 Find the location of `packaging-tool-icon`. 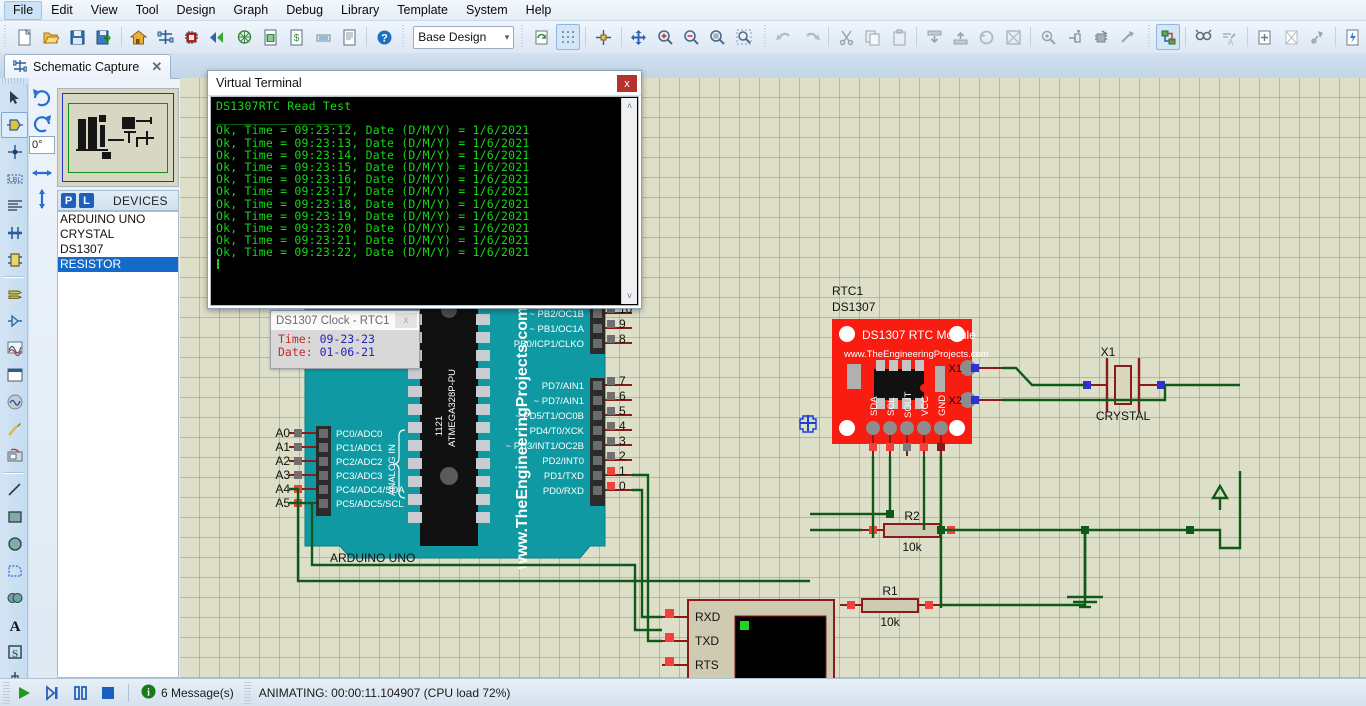

packaging-tool-icon is located at coordinates (1101, 37).